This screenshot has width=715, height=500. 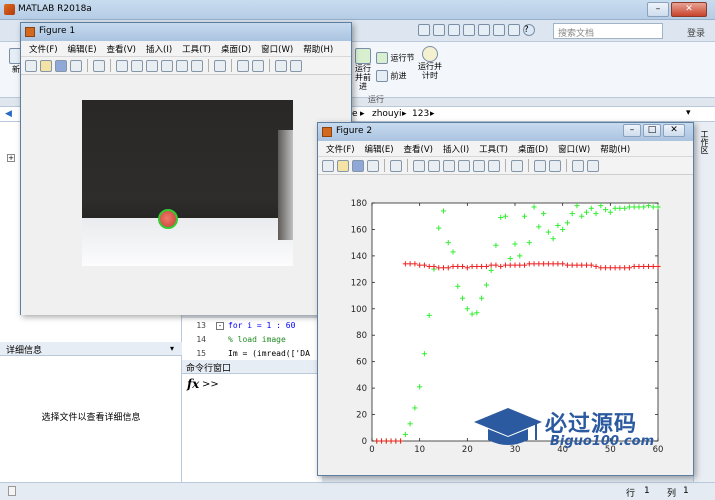 I want to click on figure2-maximize-button: □, so click(x=652, y=130).